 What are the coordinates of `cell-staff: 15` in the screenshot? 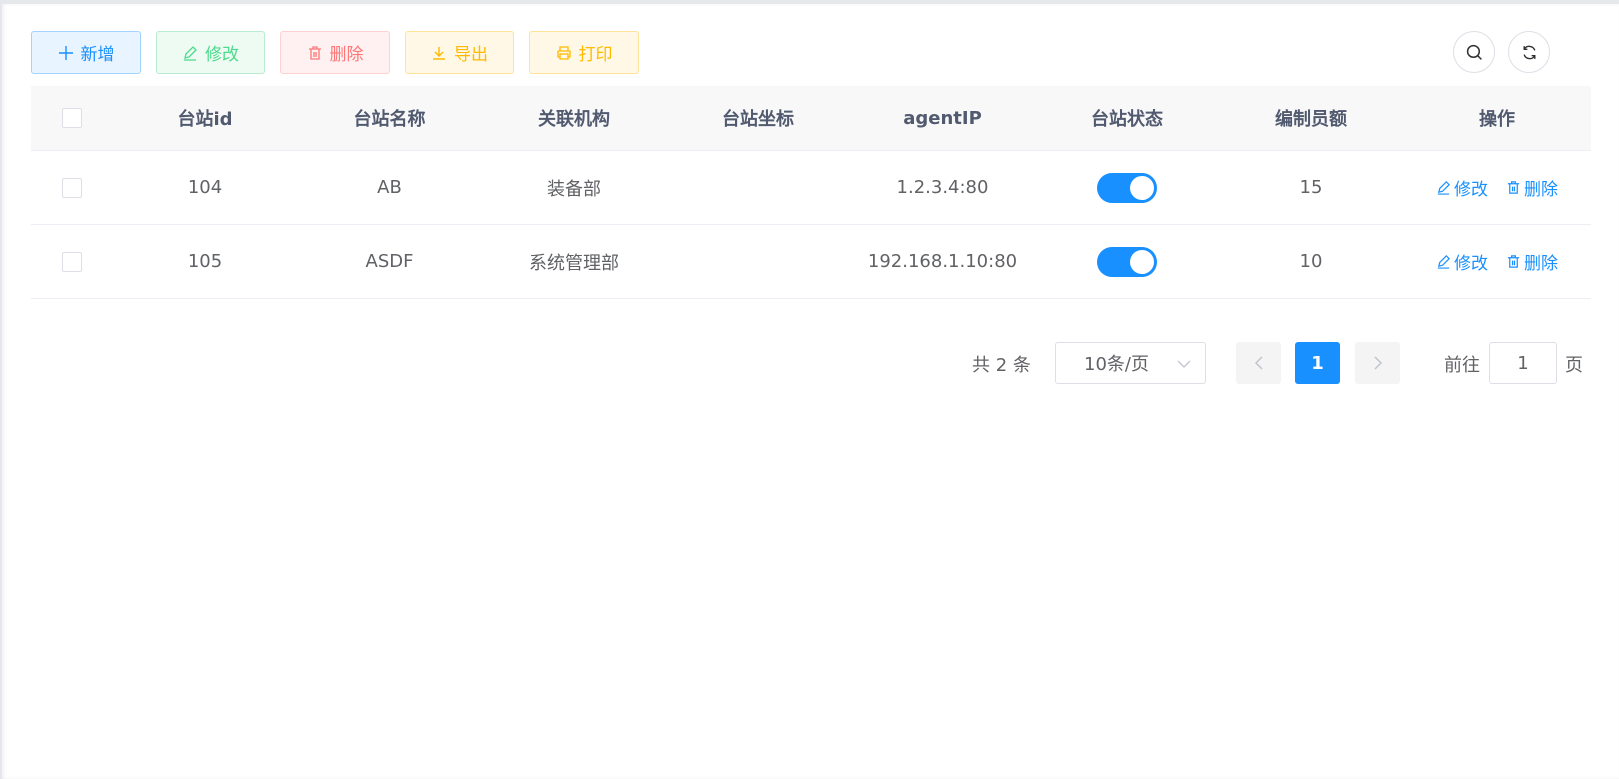 It's located at (1311, 187).